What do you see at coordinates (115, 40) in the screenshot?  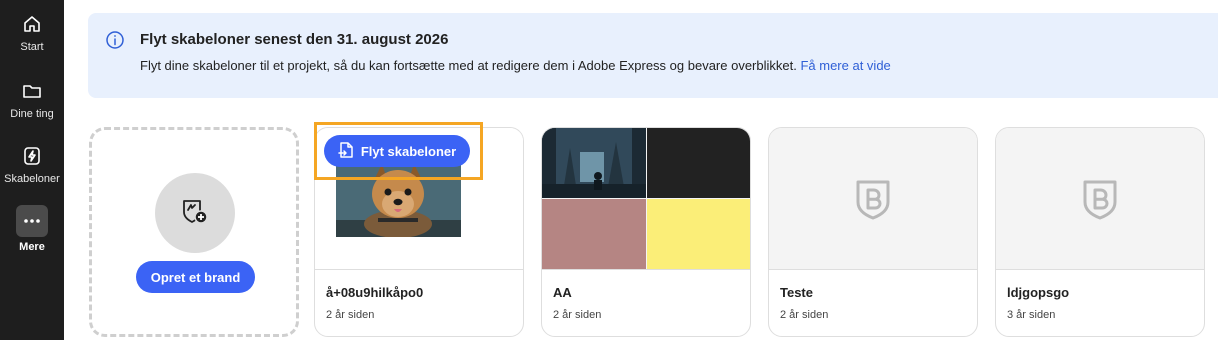 I see `info-icon` at bounding box center [115, 40].